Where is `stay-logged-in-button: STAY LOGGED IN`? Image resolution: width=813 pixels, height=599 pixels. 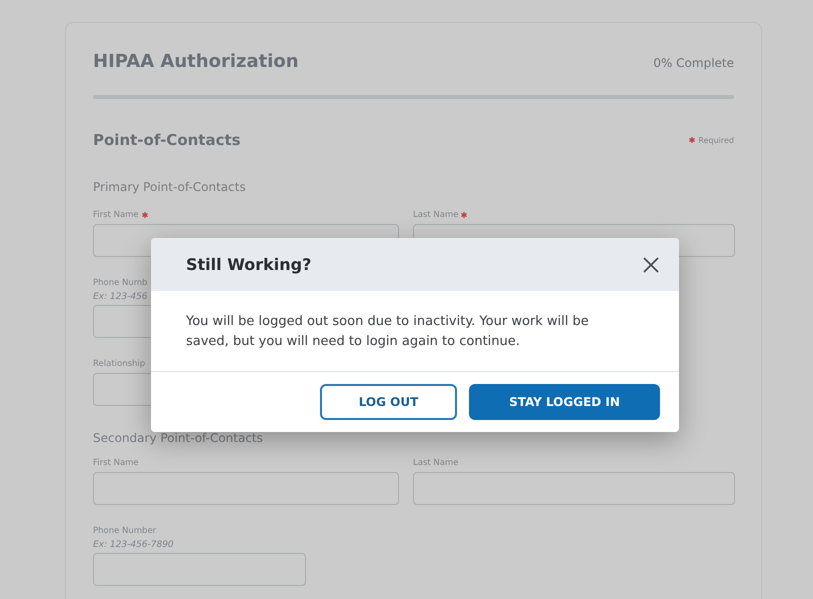 stay-logged-in-button: STAY LOGGED IN is located at coordinates (564, 402).